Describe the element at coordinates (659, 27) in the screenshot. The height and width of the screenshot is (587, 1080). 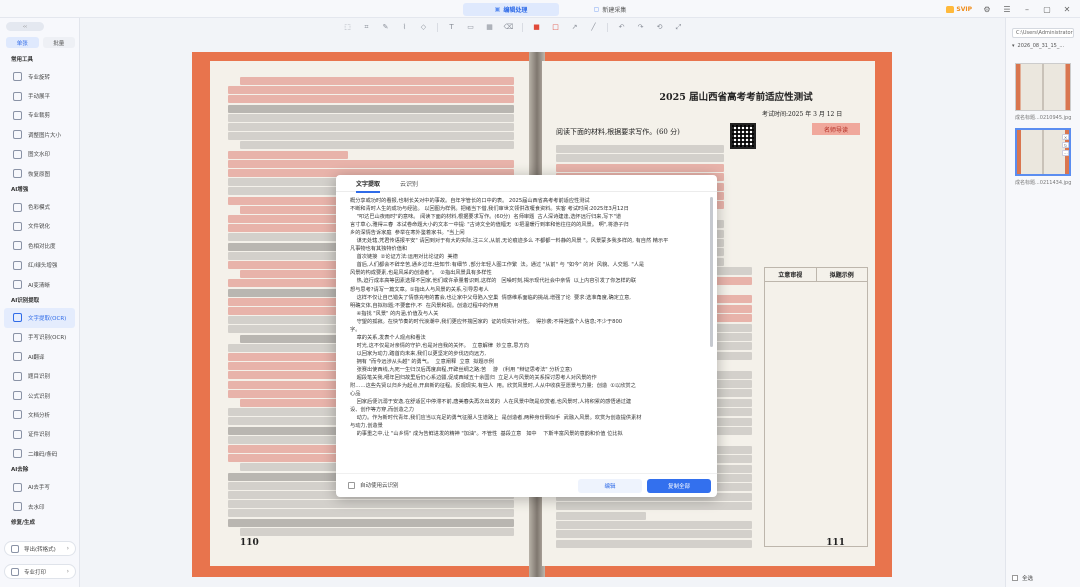
I see `reset-icon: ⟲` at that location.